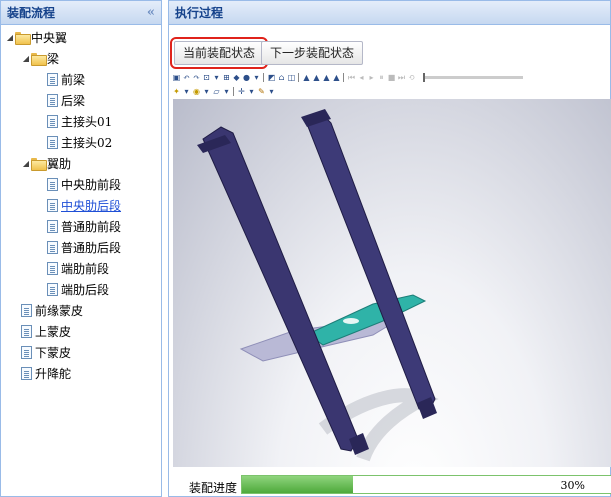  What do you see at coordinates (199, 13) in the screenshot?
I see `panel-title: 执行过程` at bounding box center [199, 13].